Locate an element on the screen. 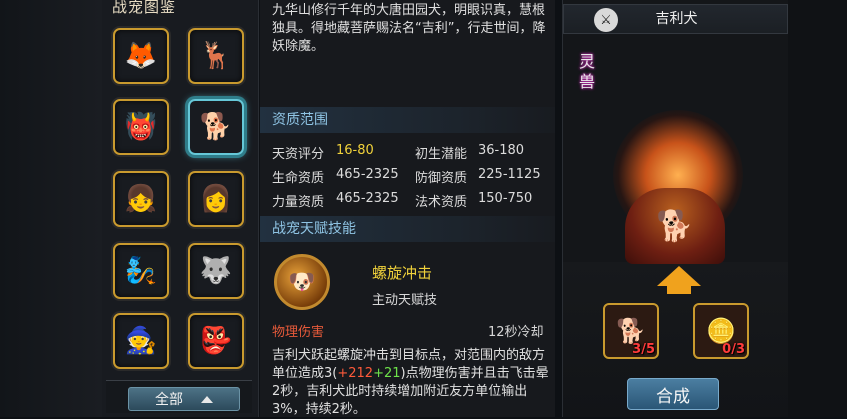  dog-head-icon: 🐶 is located at coordinates (302, 282).